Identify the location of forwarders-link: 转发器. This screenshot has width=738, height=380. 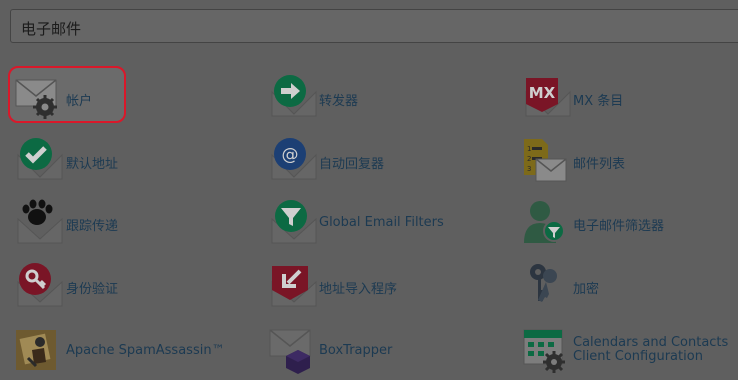
(345, 100).